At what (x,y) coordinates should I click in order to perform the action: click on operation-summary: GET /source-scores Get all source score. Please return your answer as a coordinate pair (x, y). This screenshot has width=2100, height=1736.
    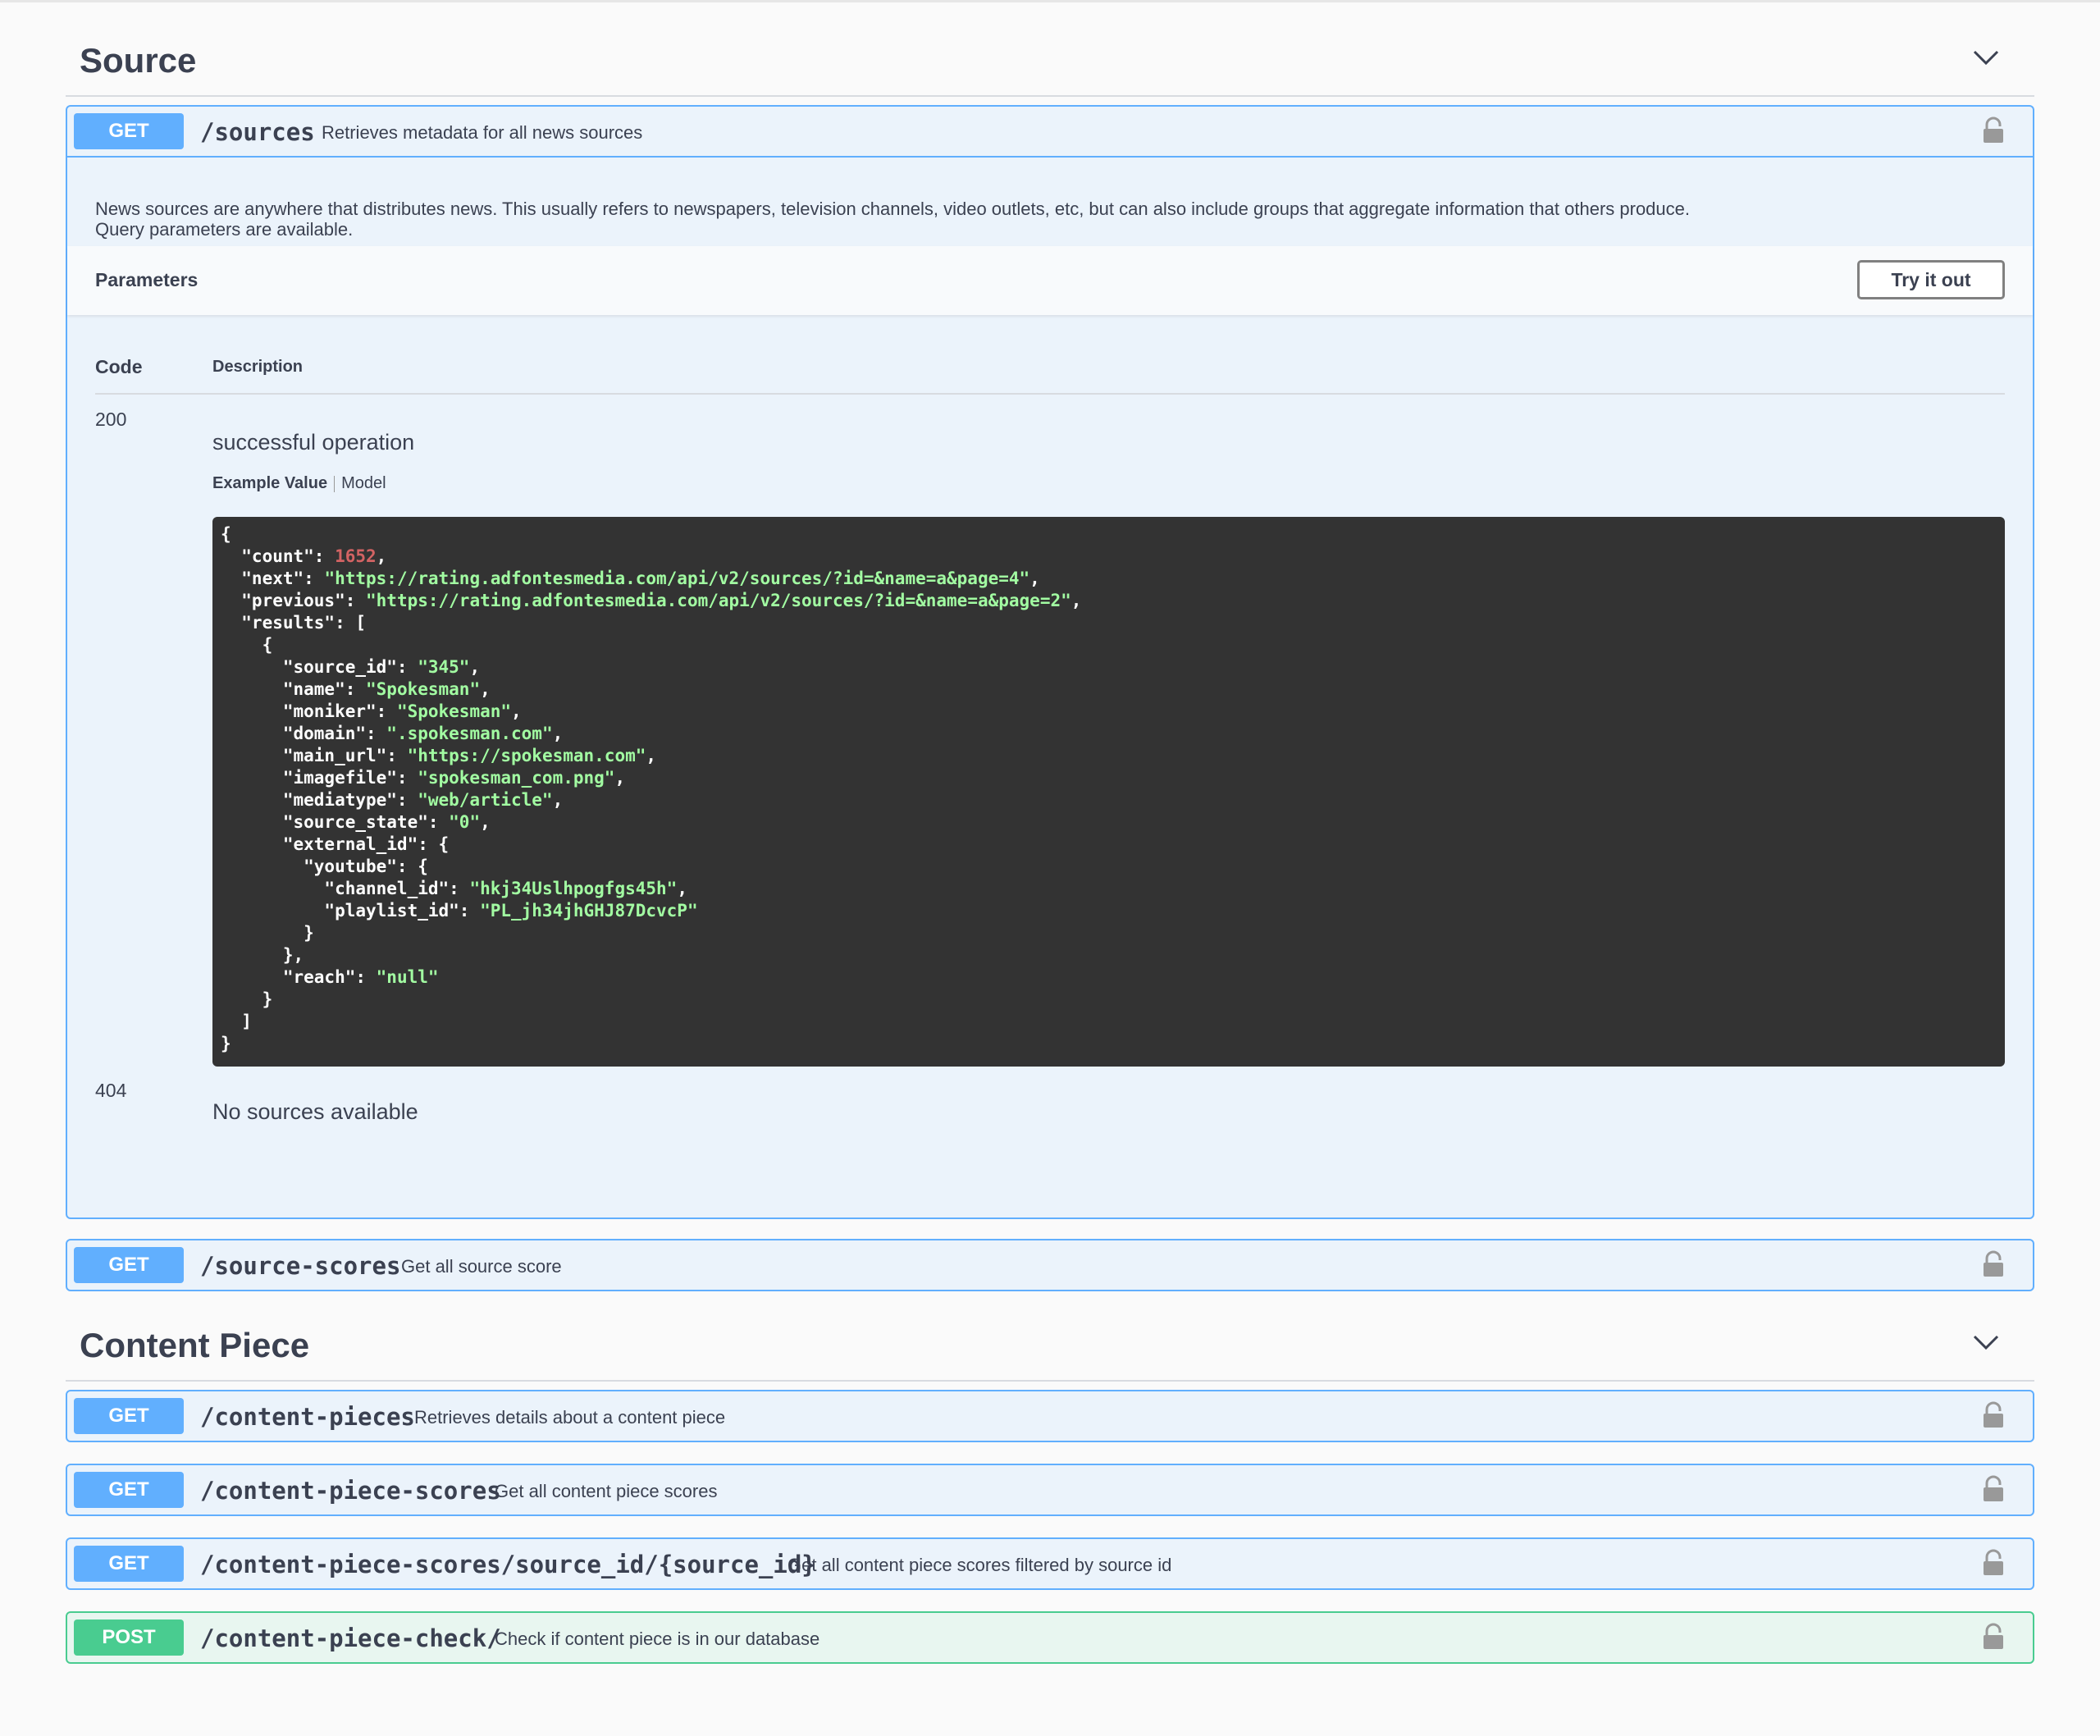
    Looking at the image, I should click on (1050, 1265).